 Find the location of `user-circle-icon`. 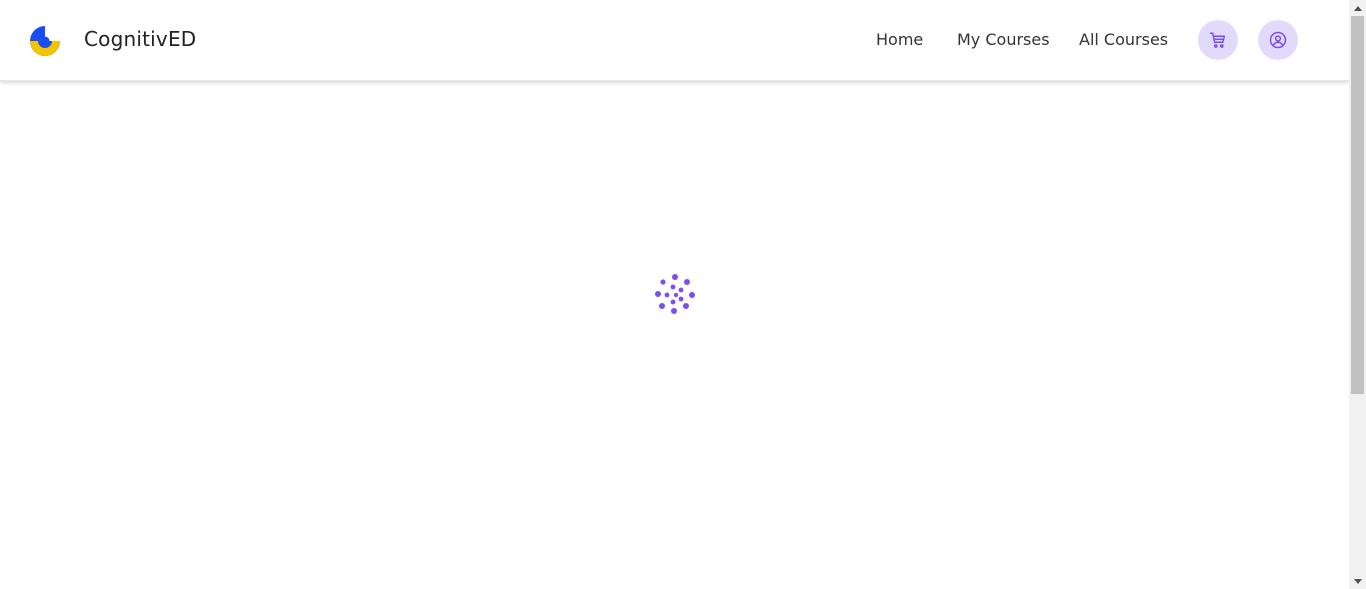

user-circle-icon is located at coordinates (1278, 40).